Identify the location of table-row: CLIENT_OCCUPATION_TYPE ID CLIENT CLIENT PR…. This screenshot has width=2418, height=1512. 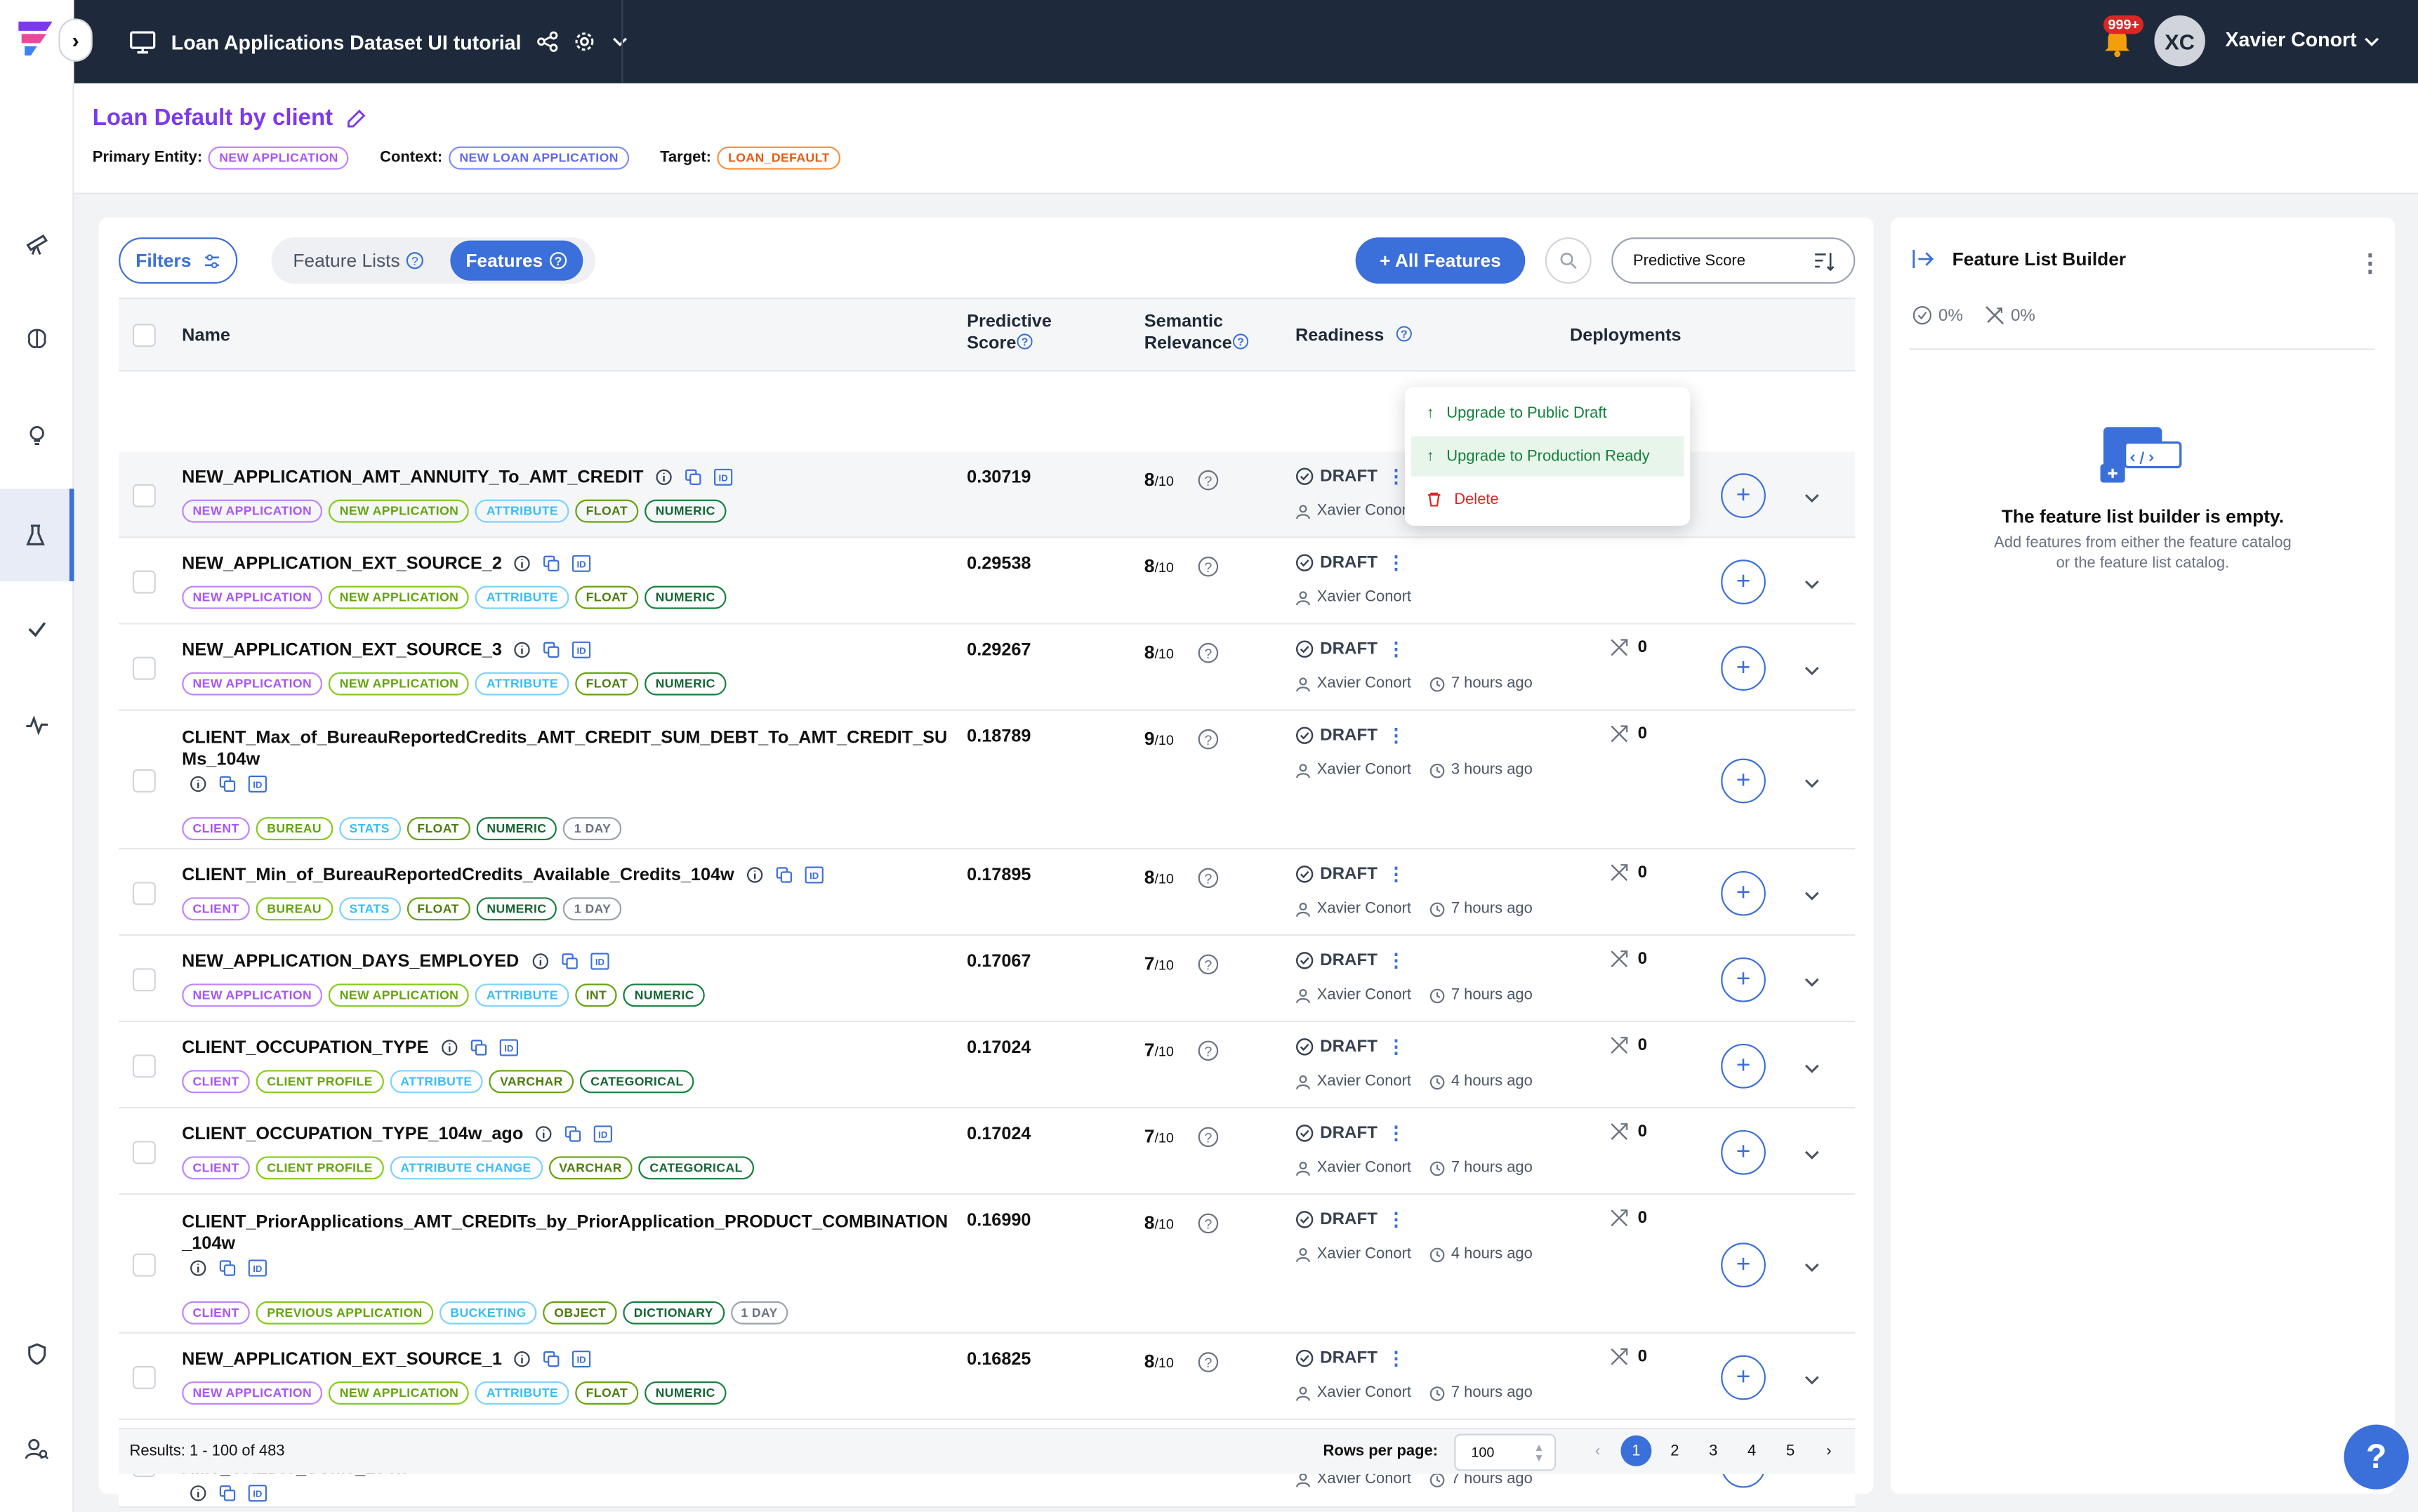
(987, 1065).